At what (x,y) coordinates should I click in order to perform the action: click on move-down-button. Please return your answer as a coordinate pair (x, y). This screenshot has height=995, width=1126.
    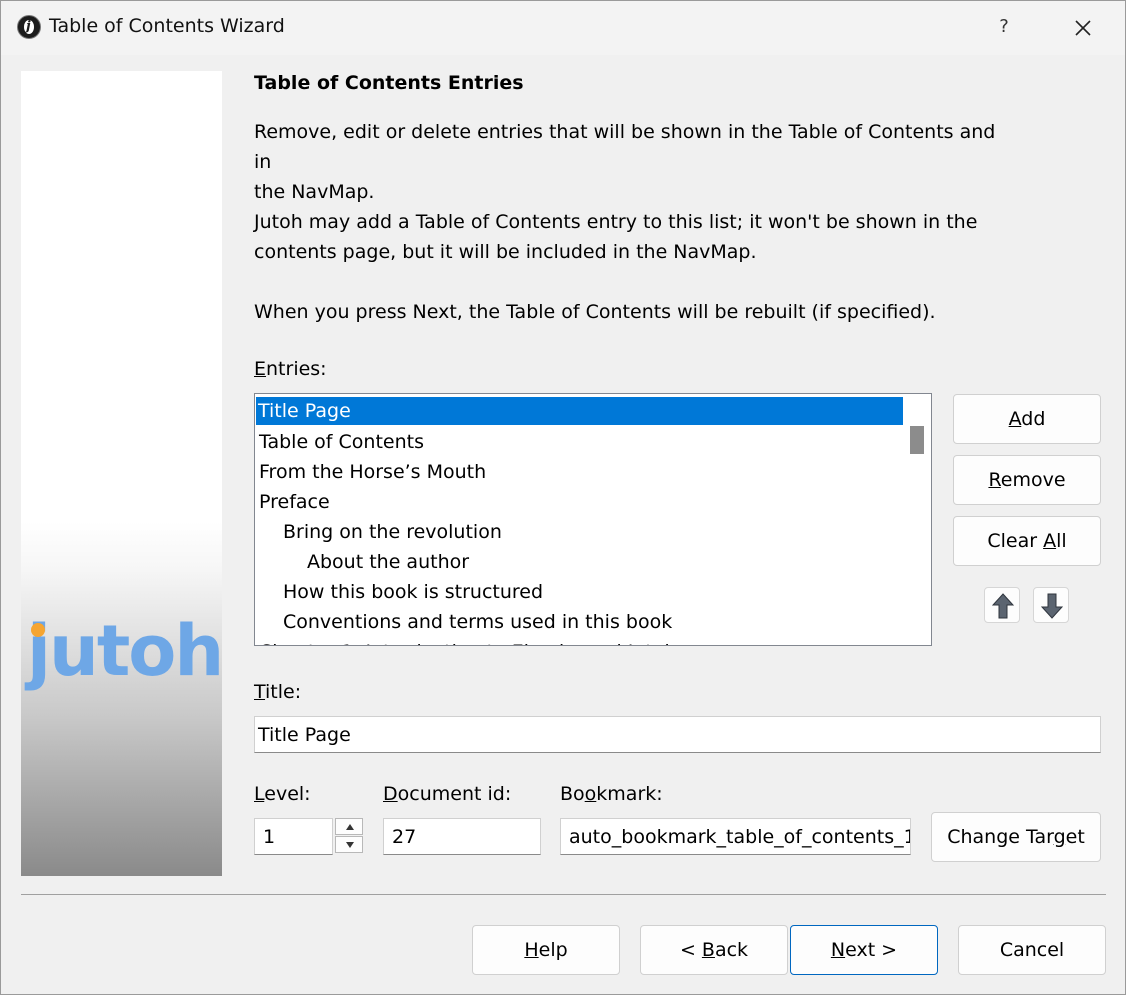
    Looking at the image, I should click on (1051, 605).